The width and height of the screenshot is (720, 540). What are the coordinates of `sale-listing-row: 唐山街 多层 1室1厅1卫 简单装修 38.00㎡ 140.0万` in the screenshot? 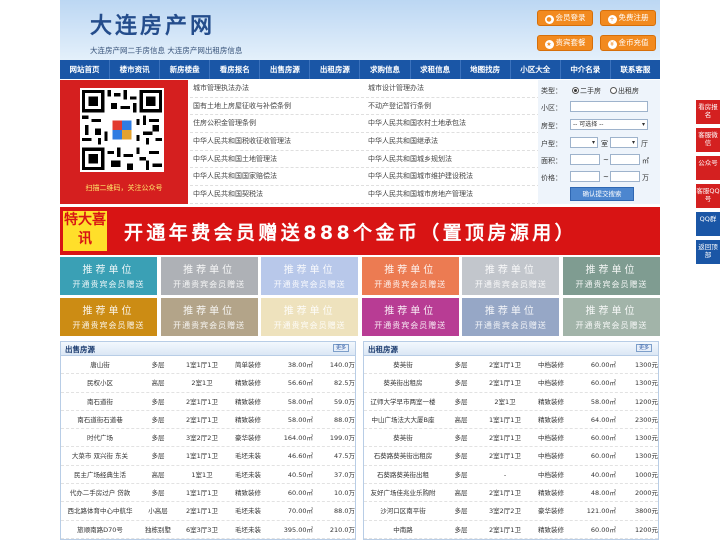 It's located at (208, 365).